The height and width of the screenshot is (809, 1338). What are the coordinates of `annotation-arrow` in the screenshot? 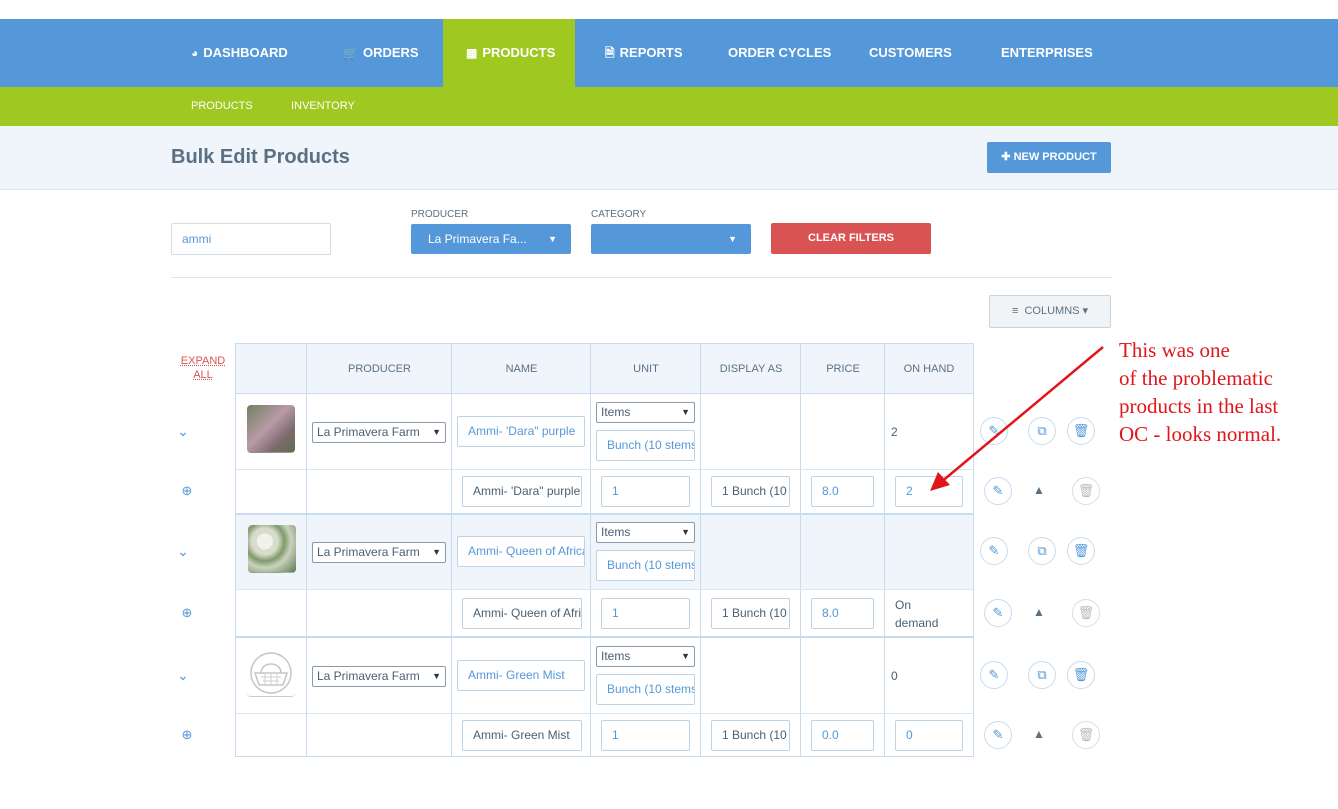 It's located at (1017, 418).